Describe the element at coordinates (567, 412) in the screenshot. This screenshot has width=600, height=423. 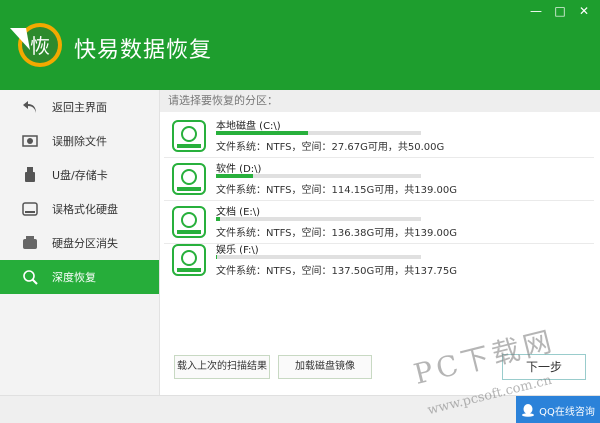
I see `qq-online-consult-label: QQ在线咨询` at that location.